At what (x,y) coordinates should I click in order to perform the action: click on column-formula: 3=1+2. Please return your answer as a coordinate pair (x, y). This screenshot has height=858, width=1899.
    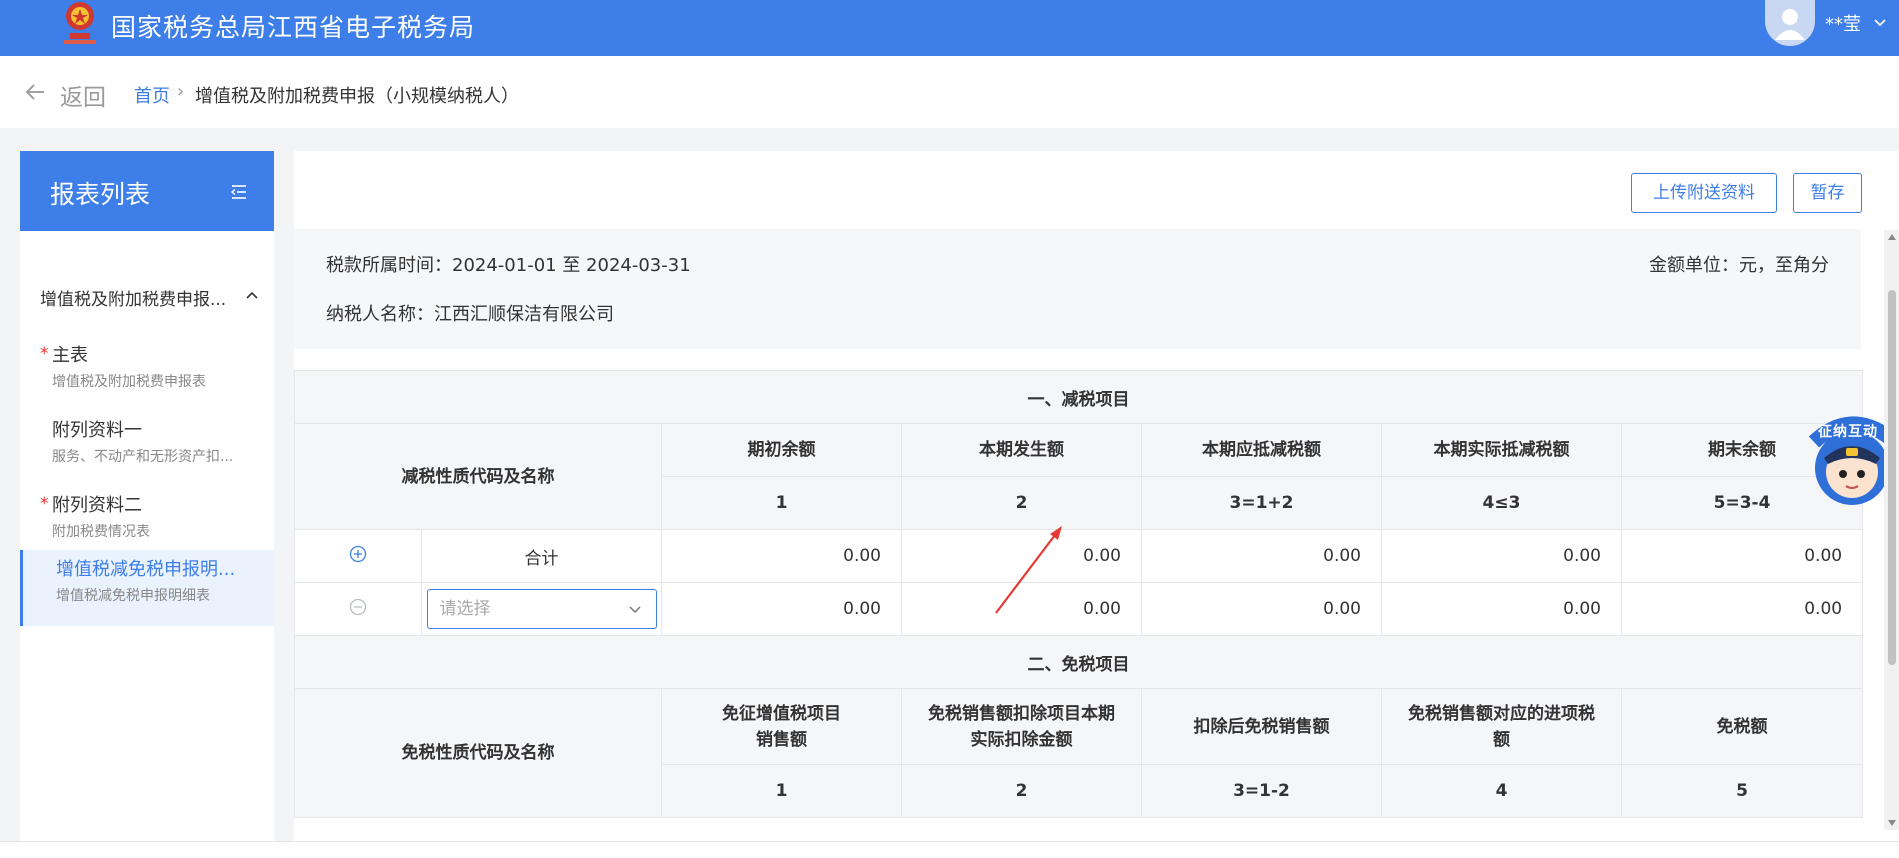
    Looking at the image, I should click on (1261, 503).